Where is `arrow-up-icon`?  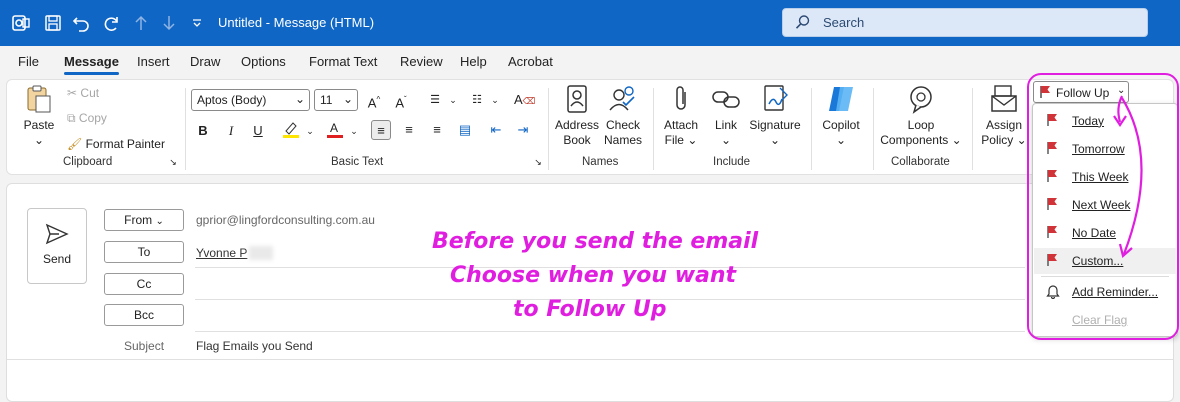 arrow-up-icon is located at coordinates (141, 23).